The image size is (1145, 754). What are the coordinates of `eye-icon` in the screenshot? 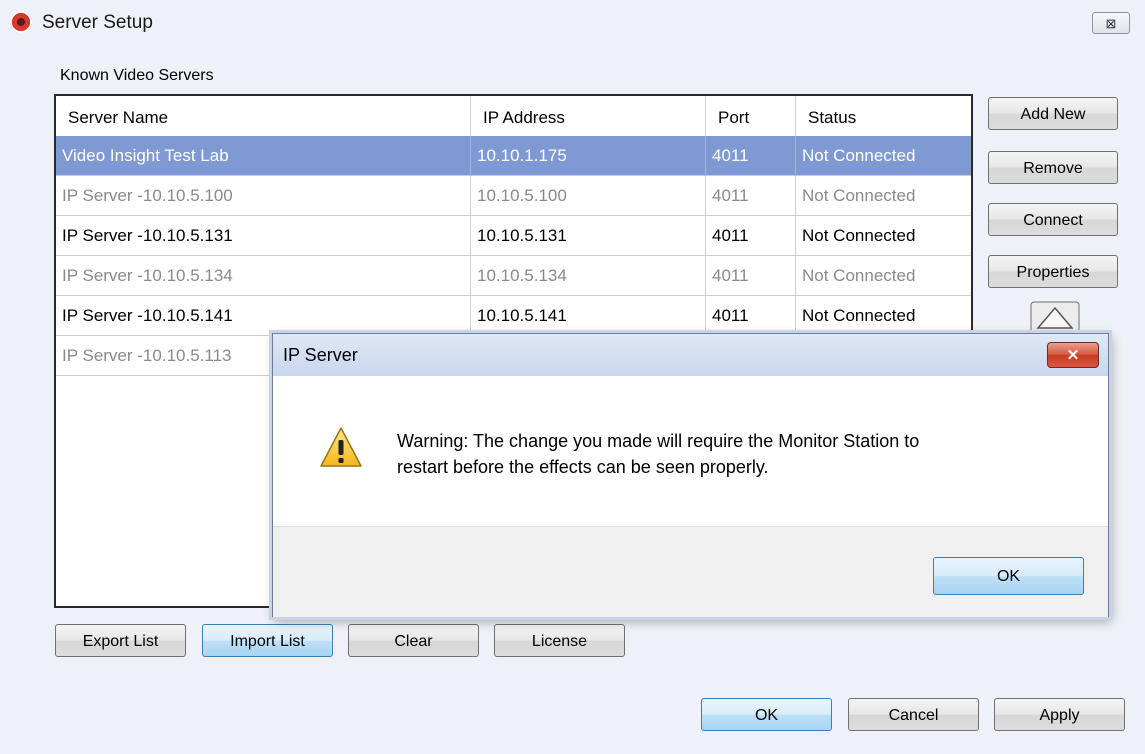 It's located at (21, 22).